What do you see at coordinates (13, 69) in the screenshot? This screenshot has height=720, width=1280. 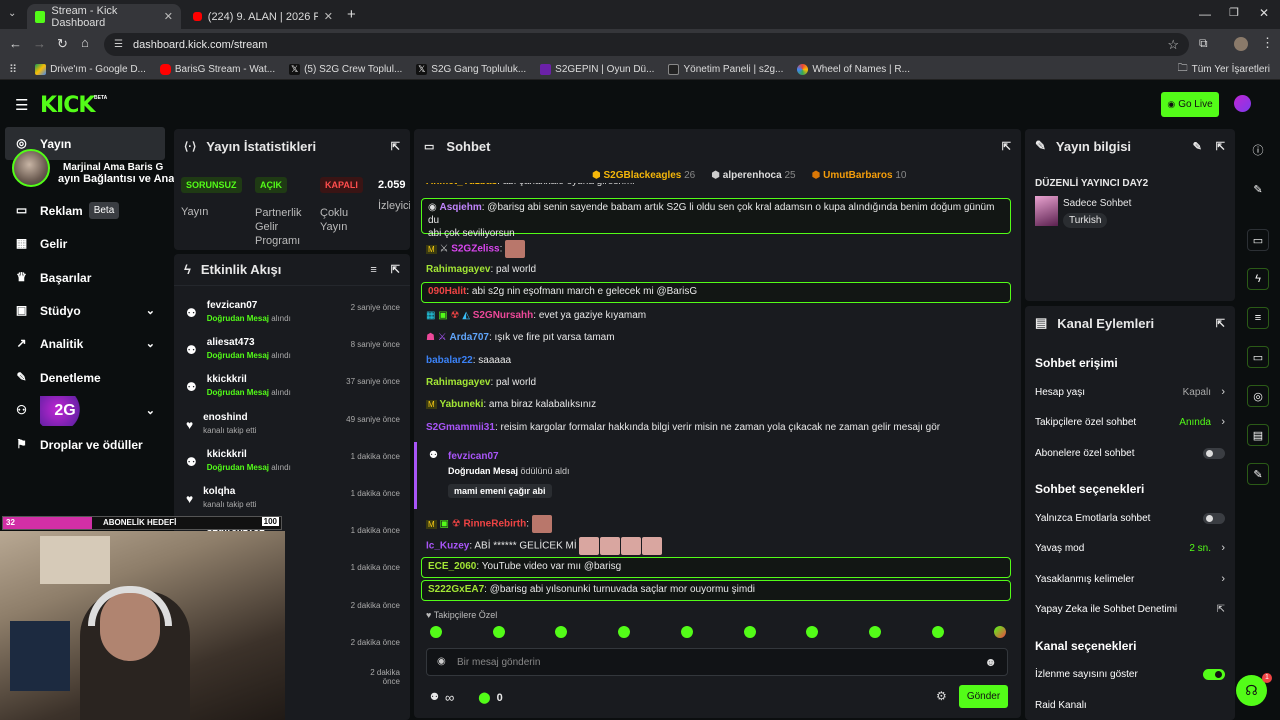 I see `apps-icon: ⠿` at bounding box center [13, 69].